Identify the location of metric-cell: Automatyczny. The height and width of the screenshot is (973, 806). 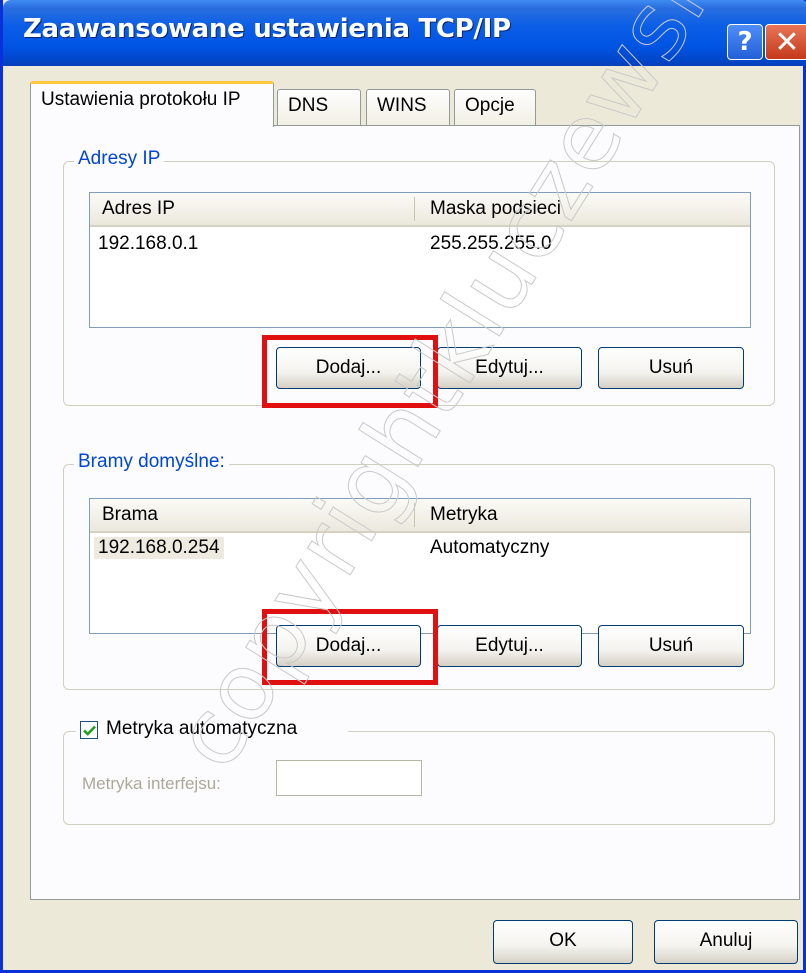
(490, 547).